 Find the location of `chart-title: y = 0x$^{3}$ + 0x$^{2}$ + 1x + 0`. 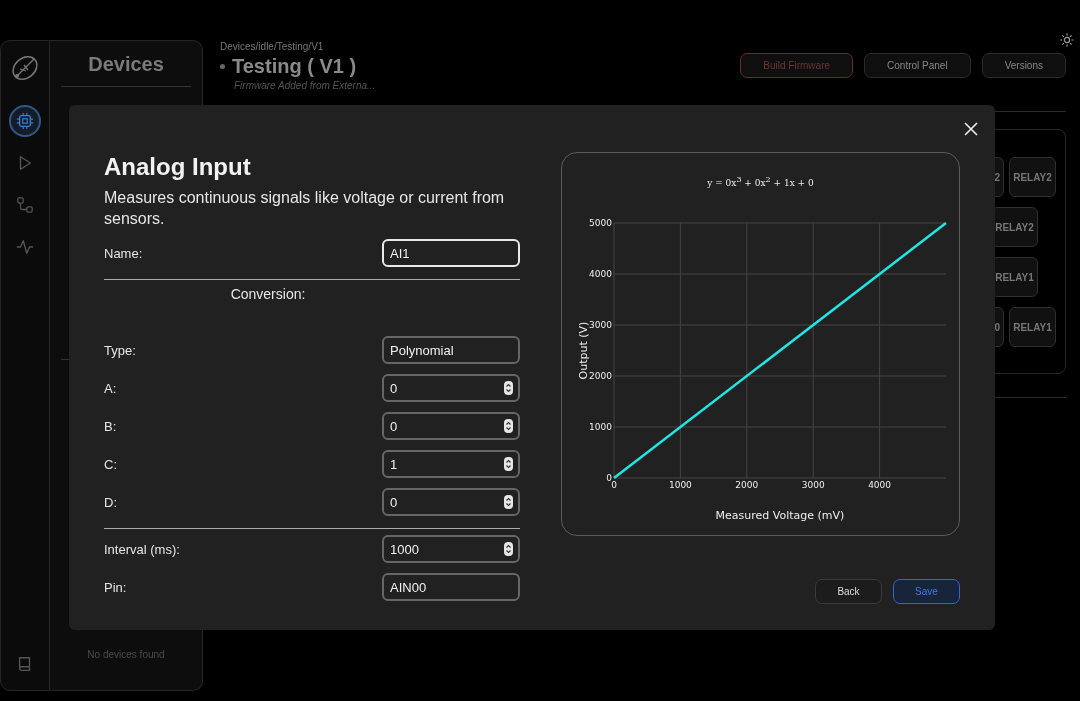

chart-title: y = 0x$^{3}$ + 0x$^{2}$ + 1x + 0 is located at coordinates (760, 182).